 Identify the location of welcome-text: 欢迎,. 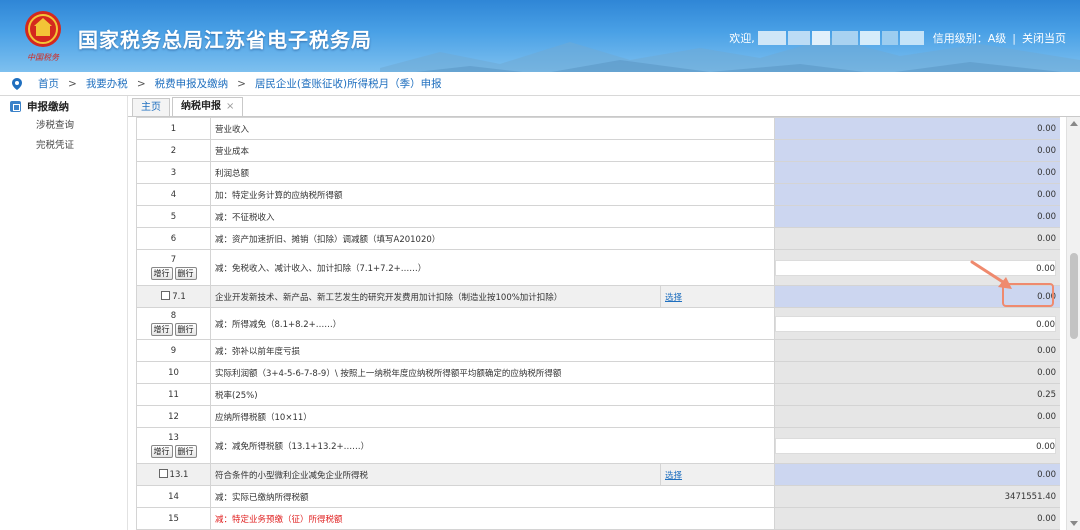
(742, 38).